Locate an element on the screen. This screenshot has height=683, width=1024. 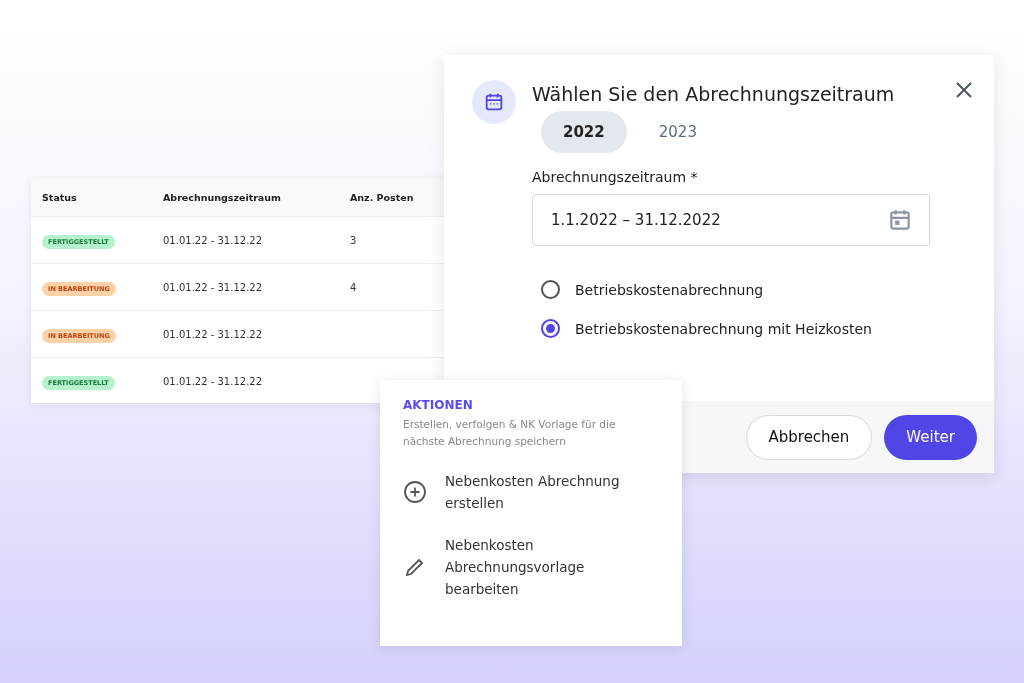
field-label: Abrechnungszeitraum * is located at coordinates (615, 177).